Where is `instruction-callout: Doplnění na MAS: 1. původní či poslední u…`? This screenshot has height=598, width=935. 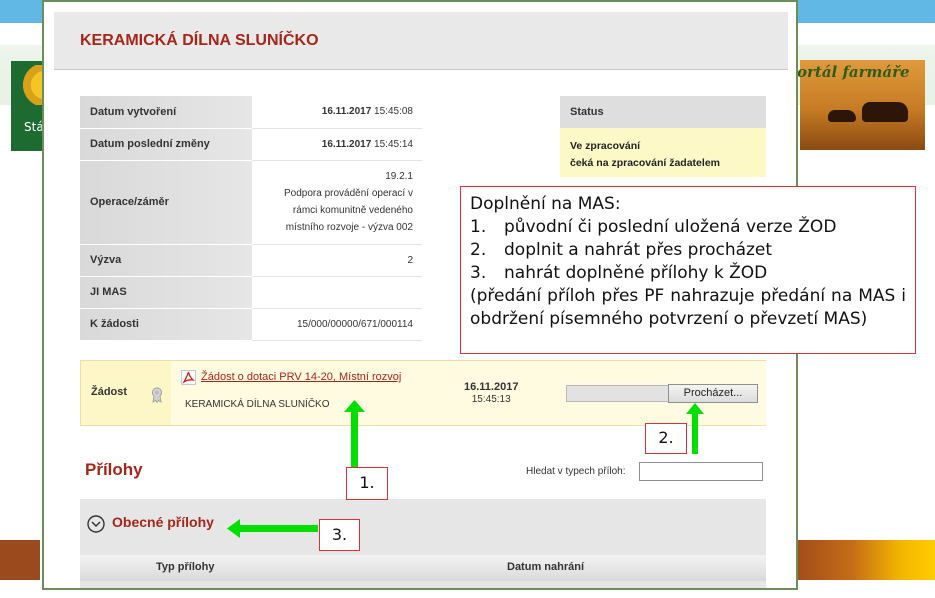 instruction-callout: Doplnění na MAS: 1. původní či poslední u… is located at coordinates (688, 270).